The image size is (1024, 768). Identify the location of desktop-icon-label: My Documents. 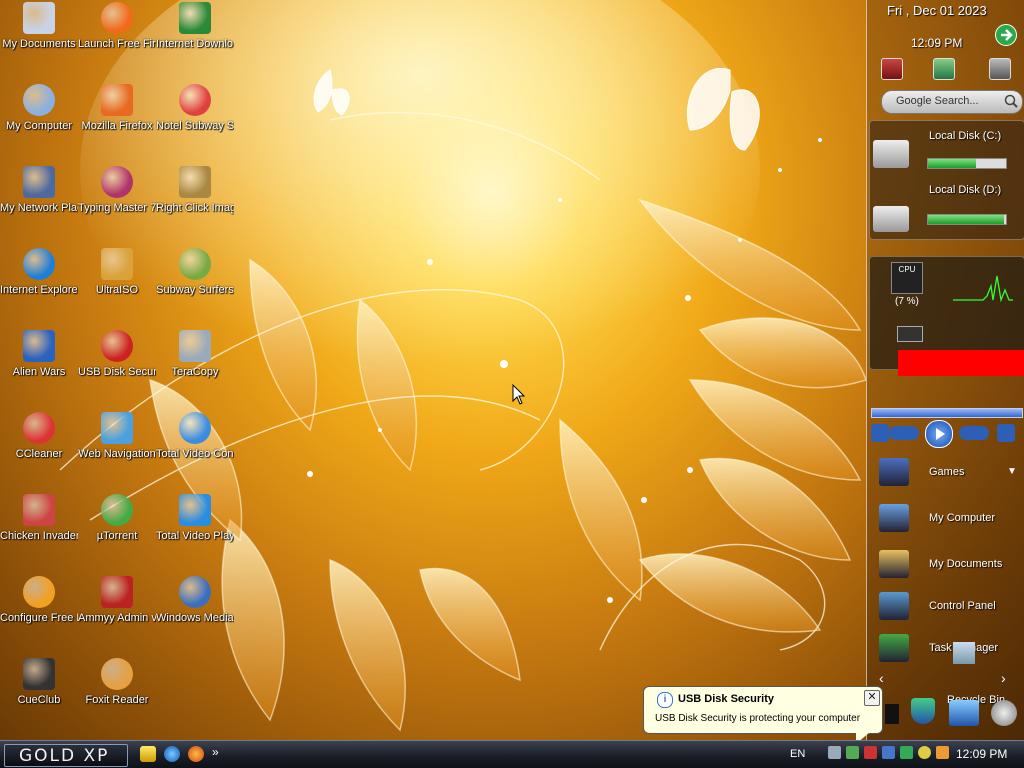
(39, 44).